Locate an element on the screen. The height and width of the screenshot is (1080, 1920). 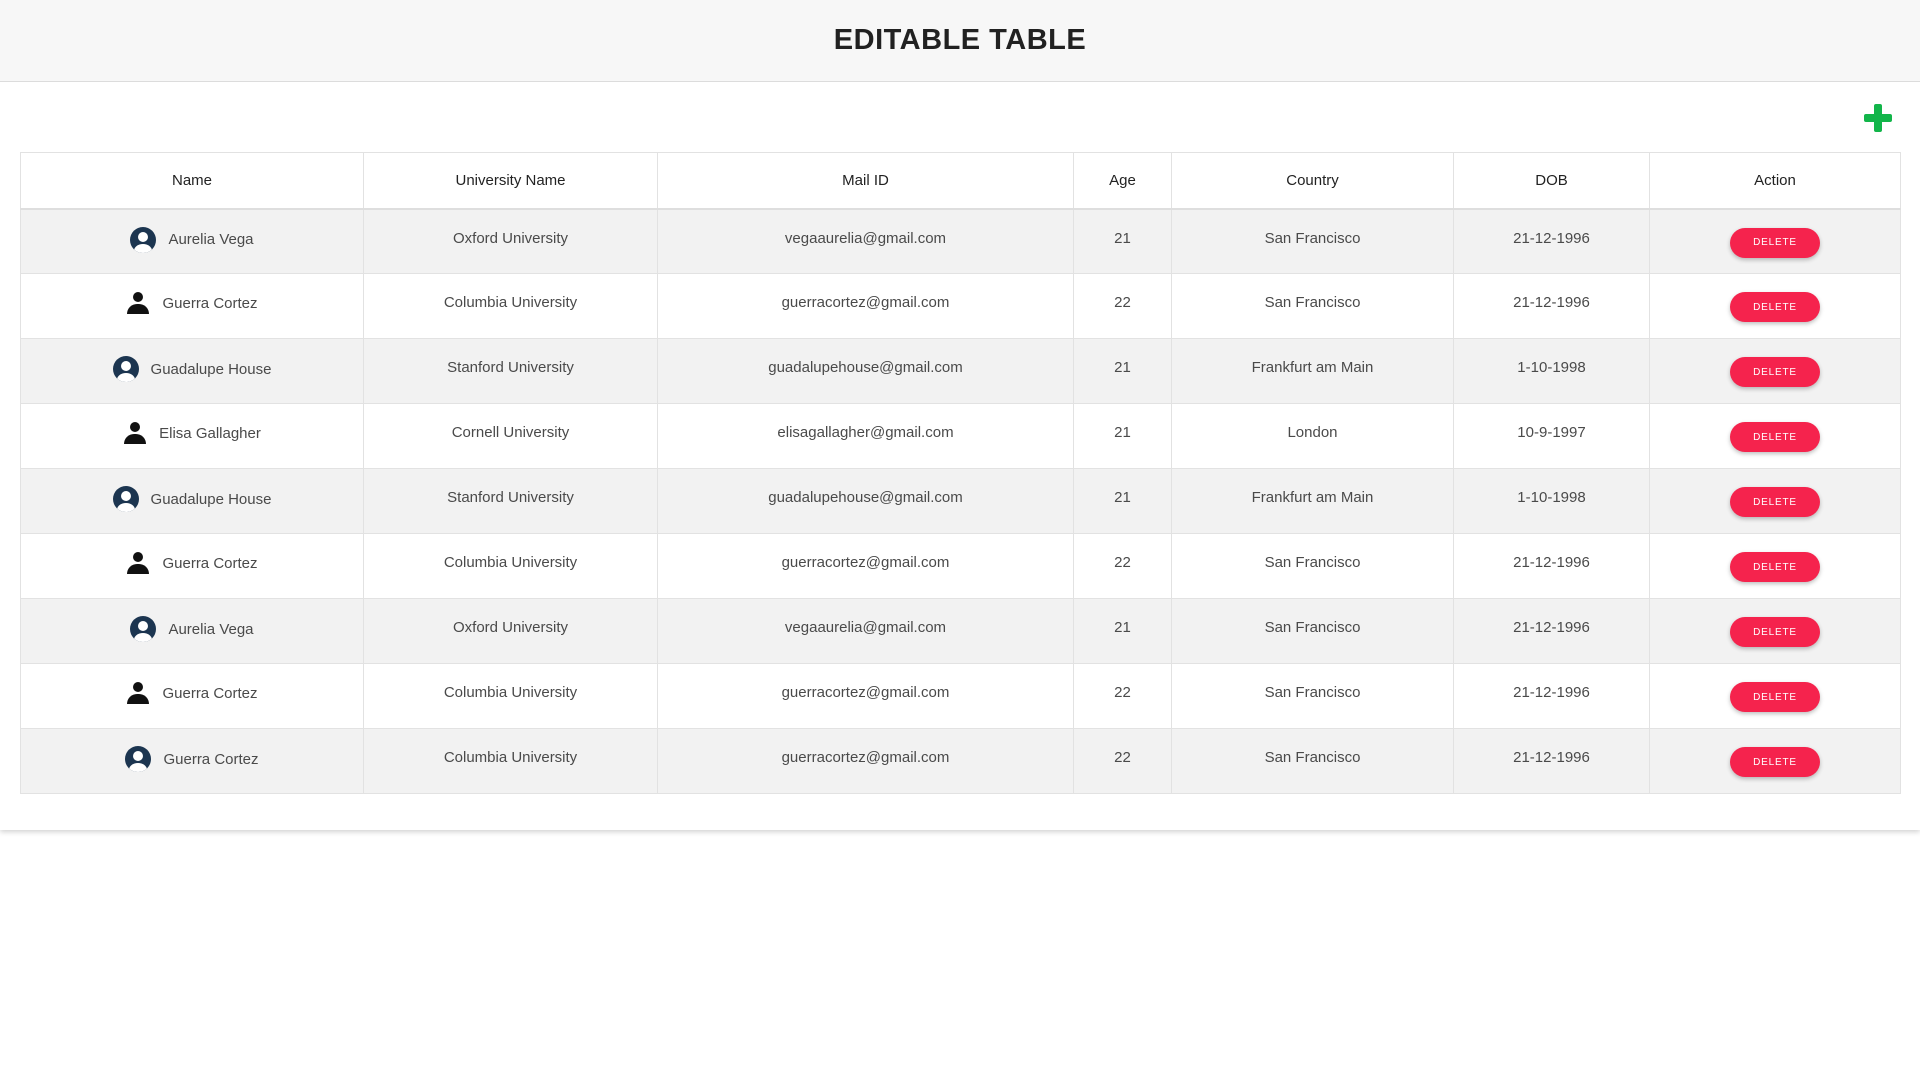
column-header-dob: DOB is located at coordinates (1551, 181).